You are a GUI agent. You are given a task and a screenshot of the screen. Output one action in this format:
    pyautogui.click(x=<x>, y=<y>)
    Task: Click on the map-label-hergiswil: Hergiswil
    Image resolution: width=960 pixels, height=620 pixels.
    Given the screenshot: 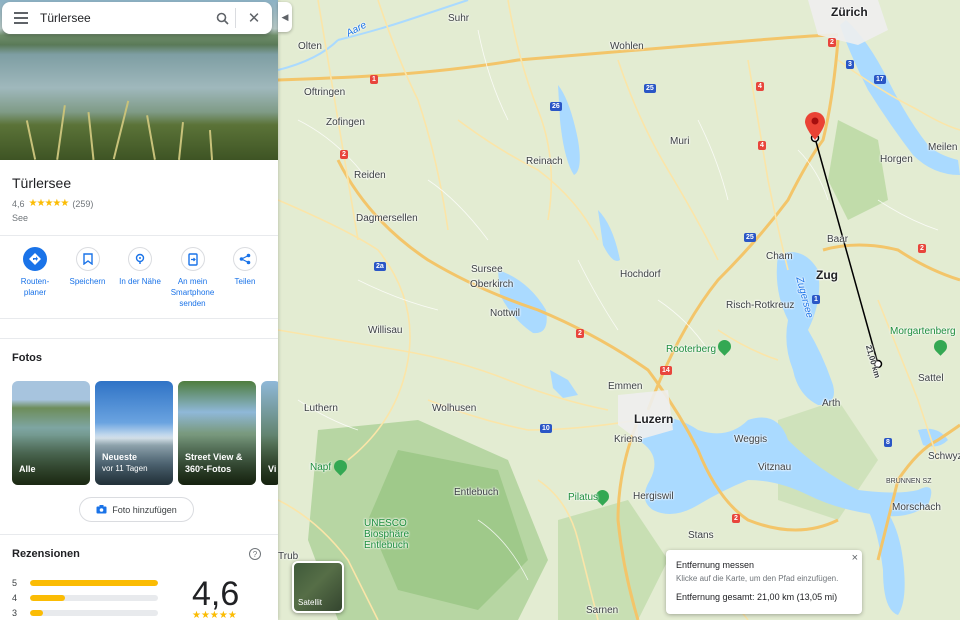 What is the action you would take?
    pyautogui.click(x=653, y=496)
    